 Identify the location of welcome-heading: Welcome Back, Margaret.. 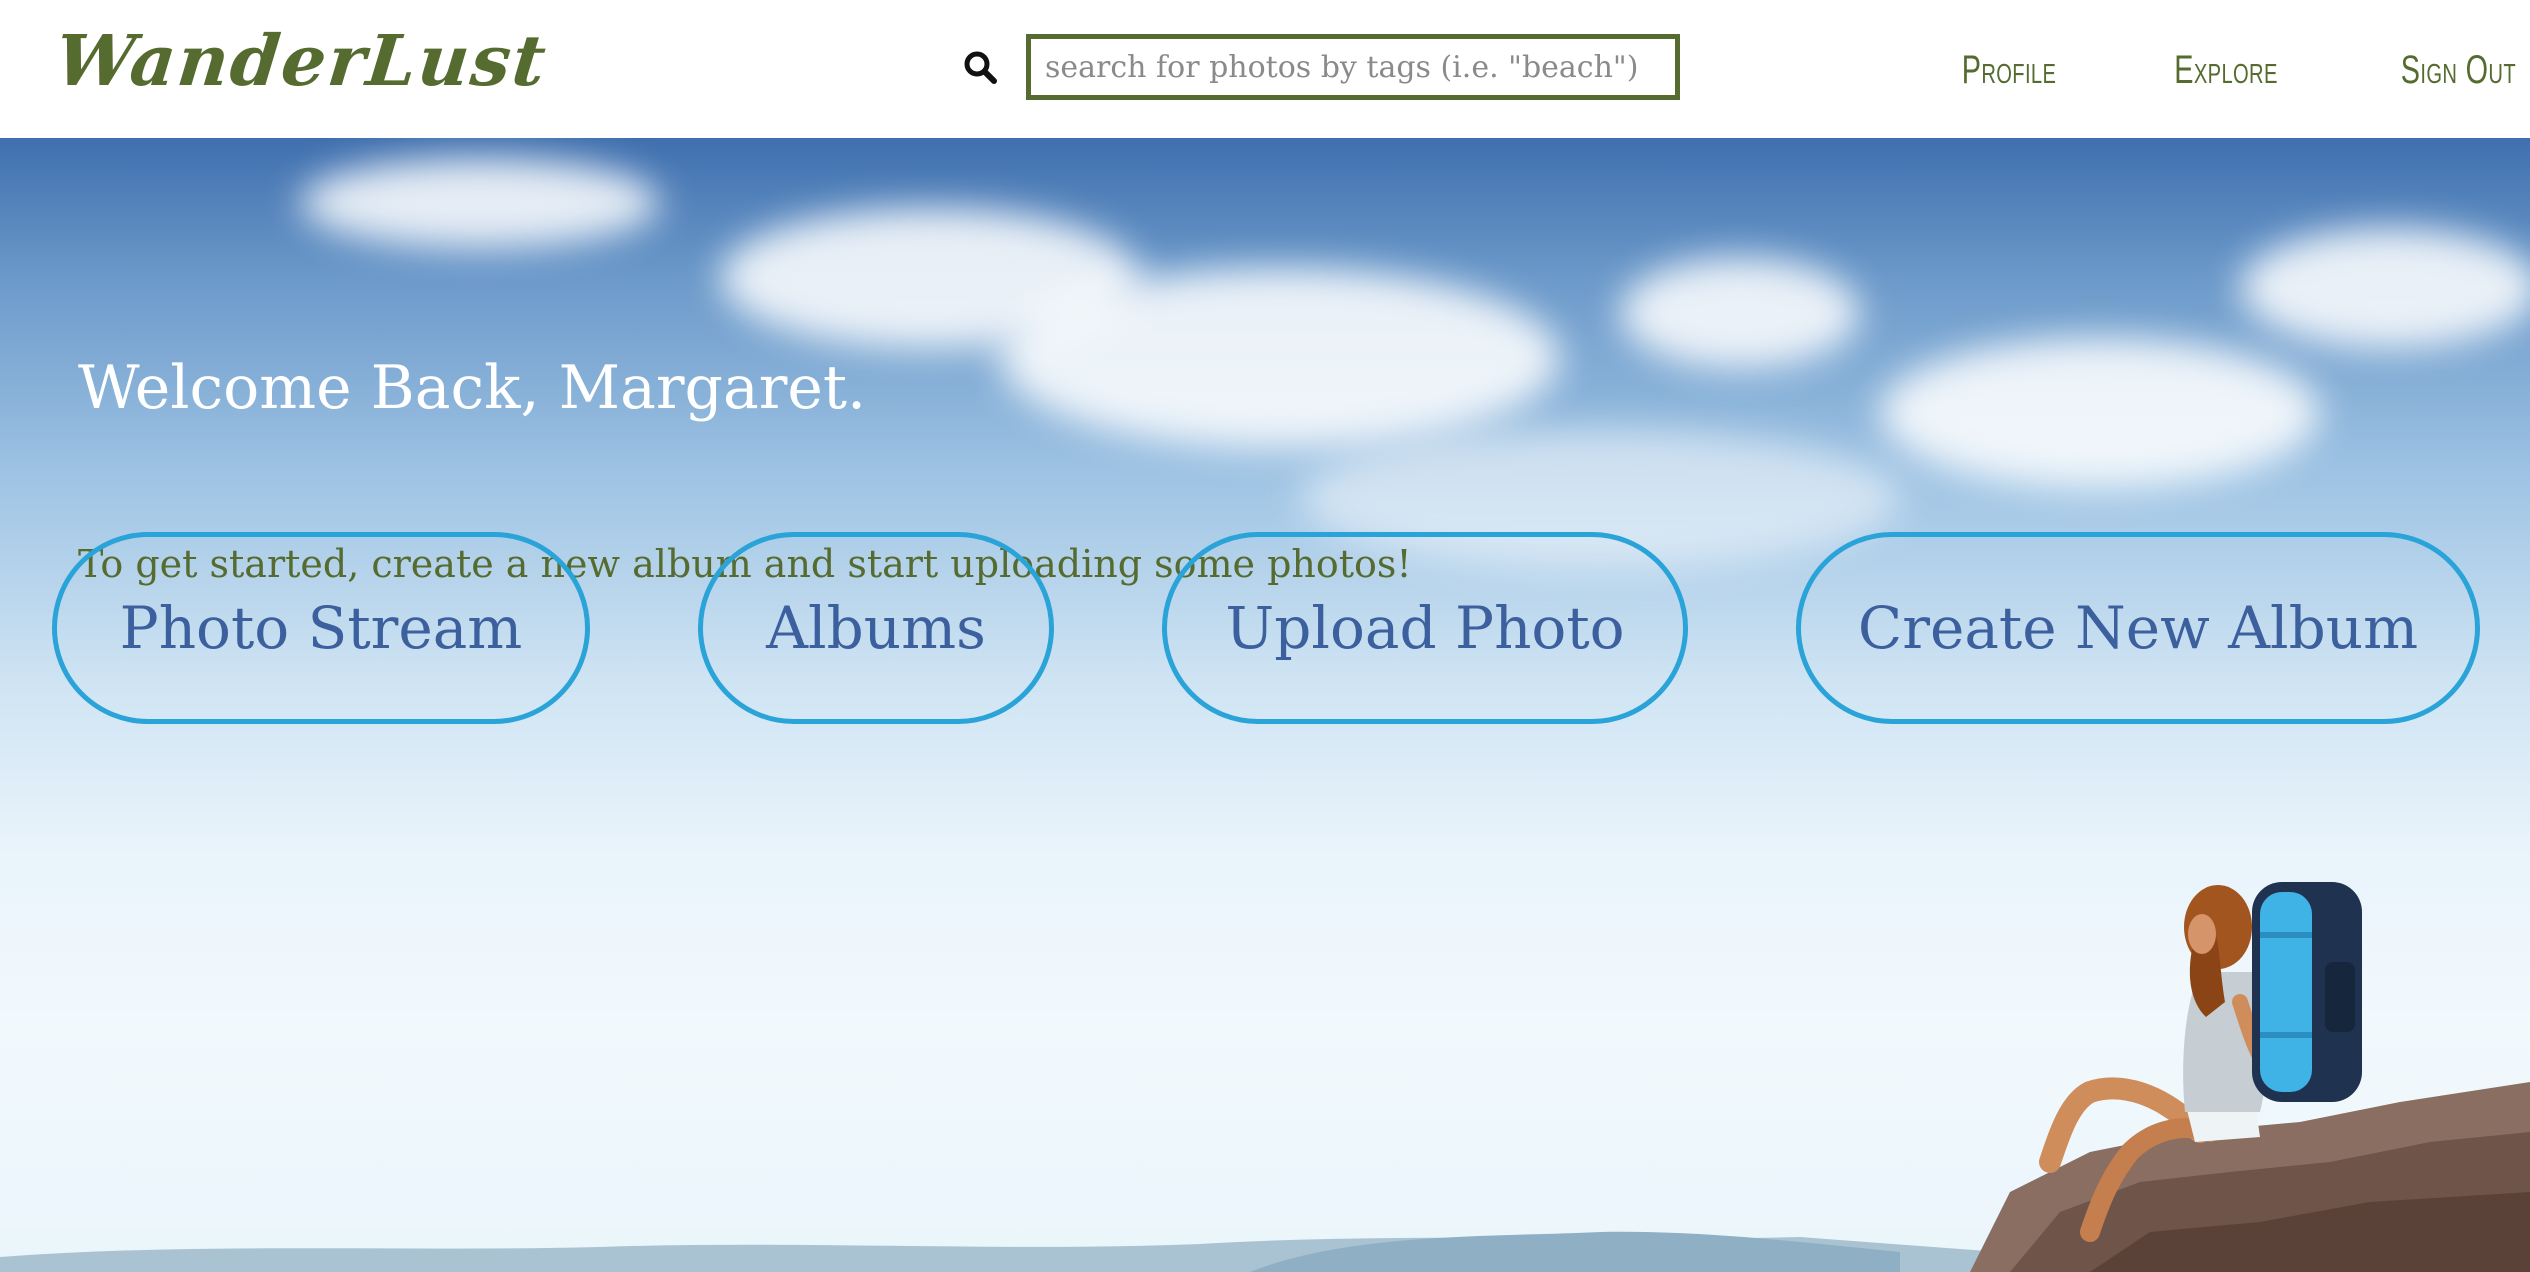
(472, 388).